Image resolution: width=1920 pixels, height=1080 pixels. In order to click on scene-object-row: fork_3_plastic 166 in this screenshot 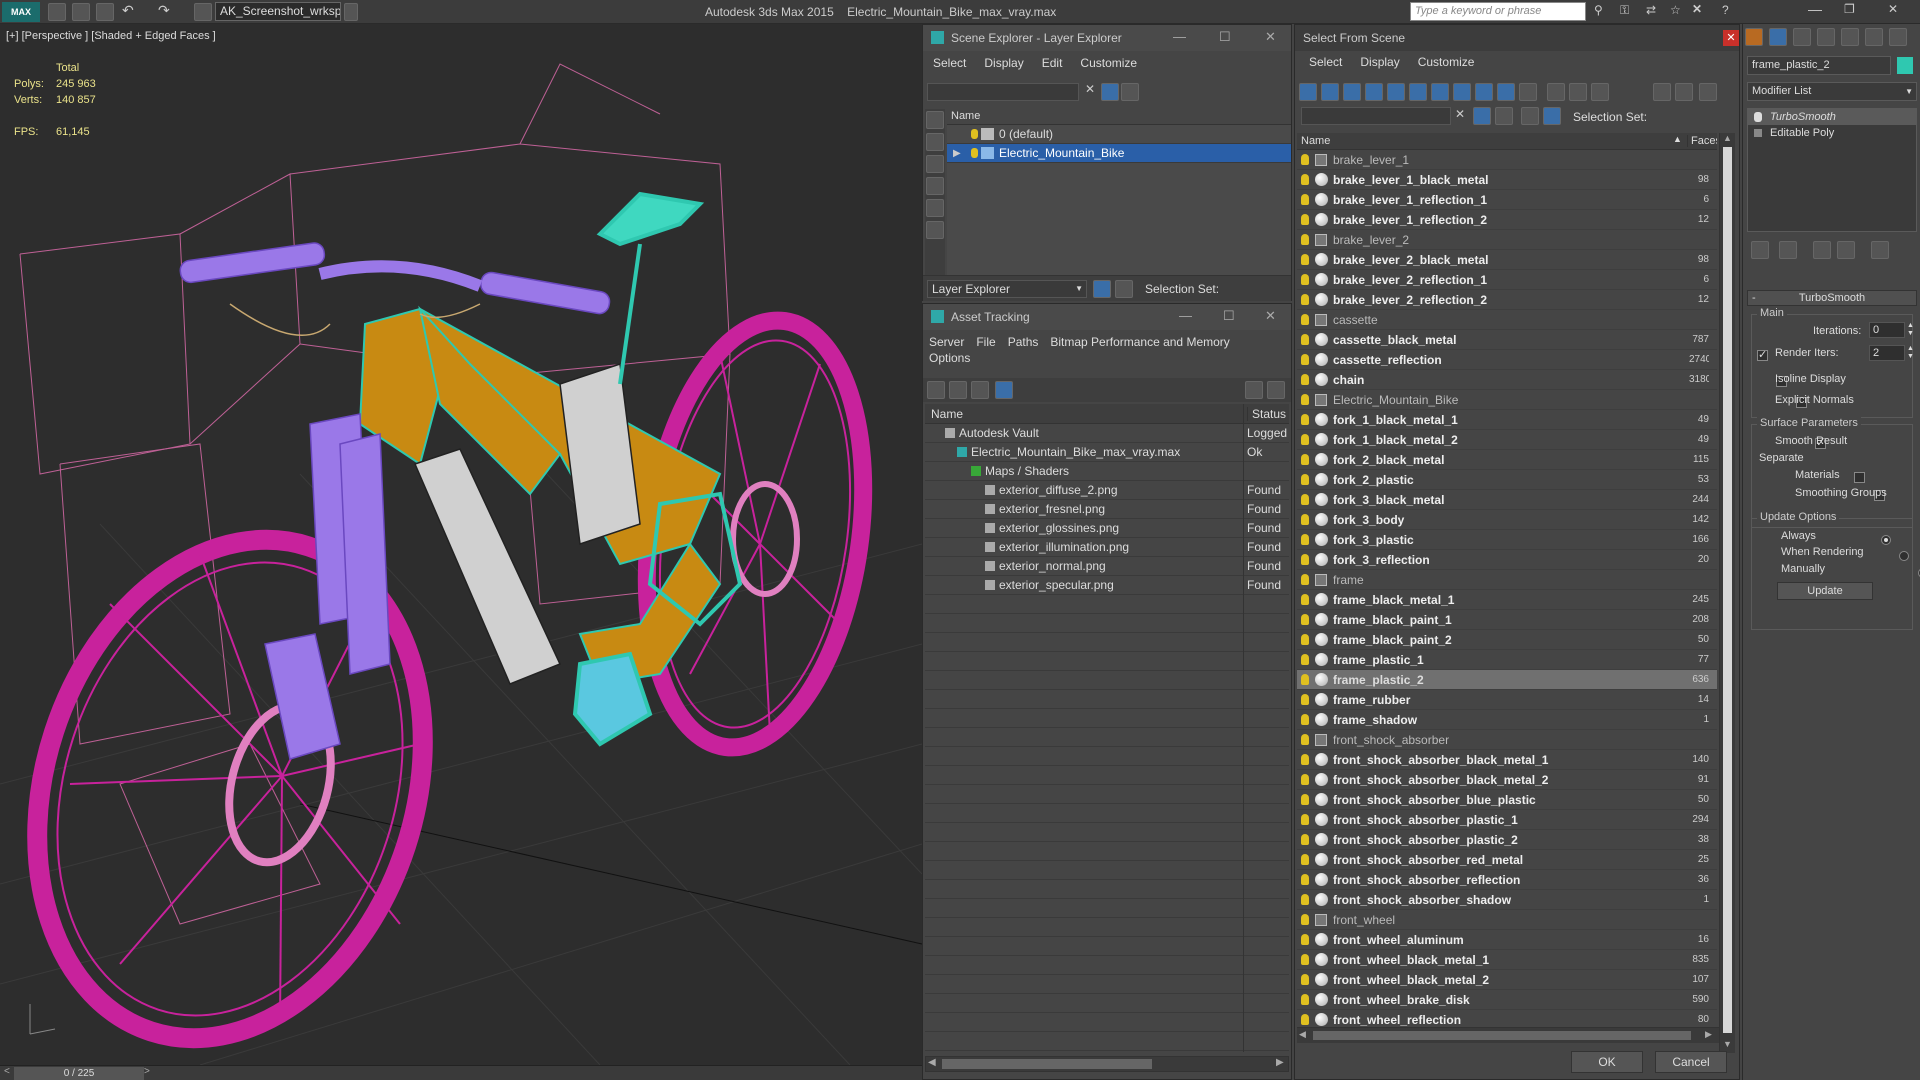, I will do `click(1507, 540)`.